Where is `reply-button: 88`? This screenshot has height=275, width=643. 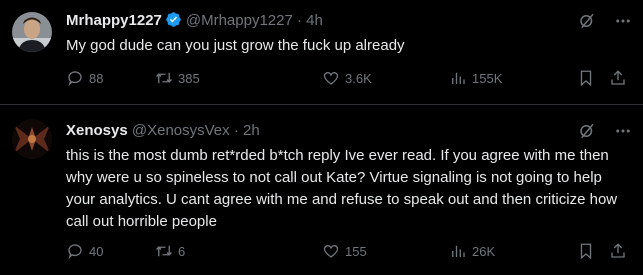 reply-button: 88 is located at coordinates (84, 78).